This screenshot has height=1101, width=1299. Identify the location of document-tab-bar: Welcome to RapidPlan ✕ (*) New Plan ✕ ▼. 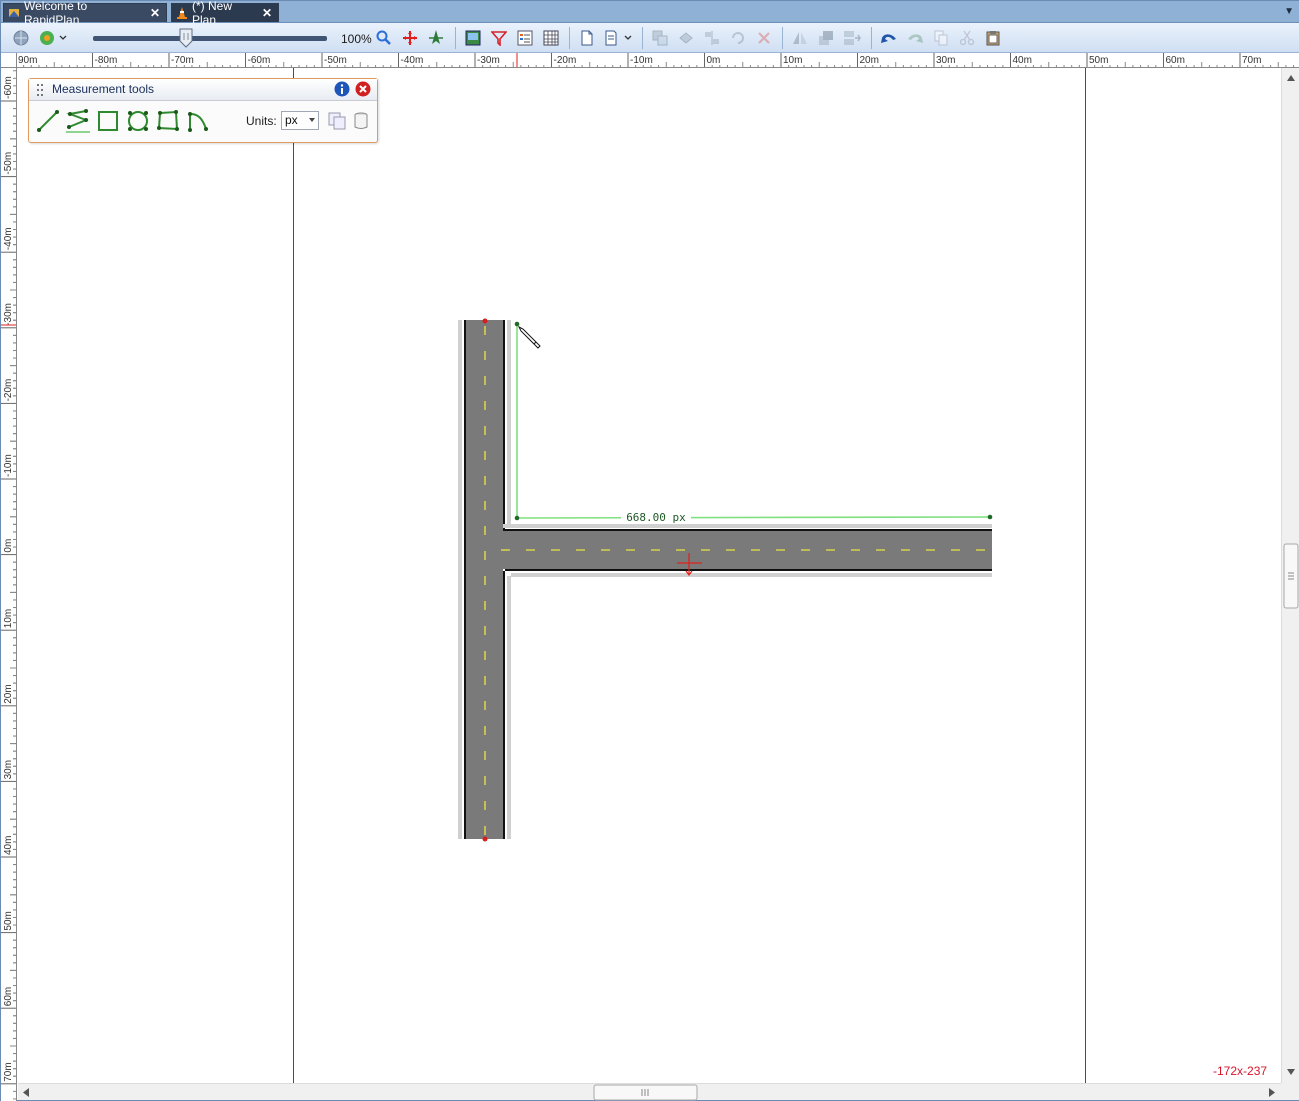
(650, 13).